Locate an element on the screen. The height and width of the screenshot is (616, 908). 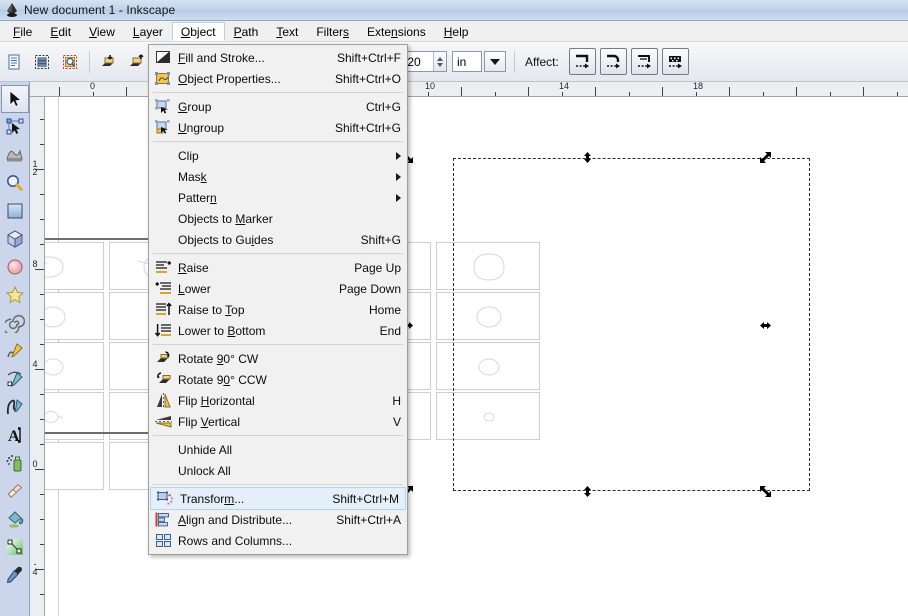
export-icon is located at coordinates (137, 62).